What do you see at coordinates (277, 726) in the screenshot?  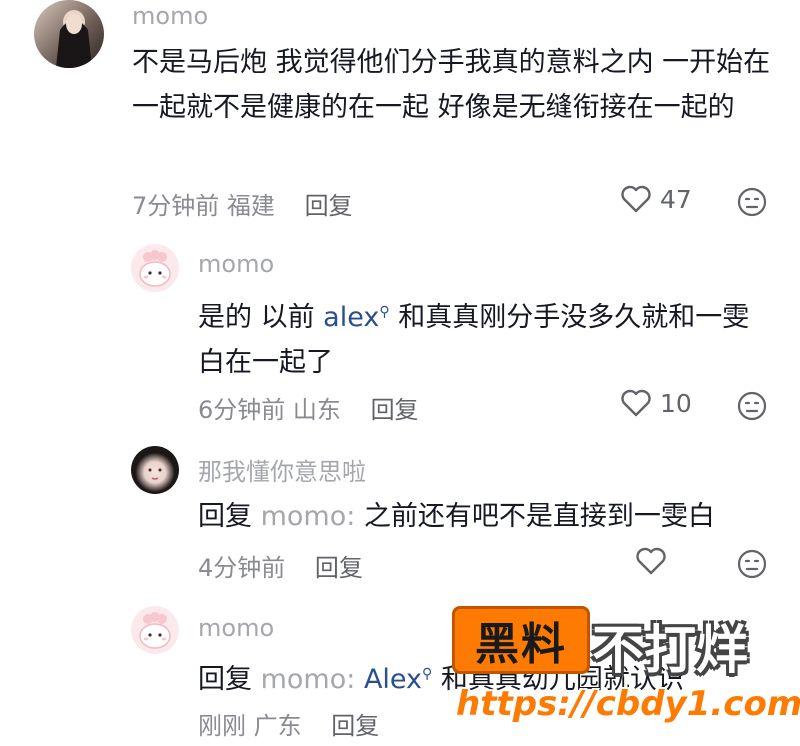 I see `location: 广东` at bounding box center [277, 726].